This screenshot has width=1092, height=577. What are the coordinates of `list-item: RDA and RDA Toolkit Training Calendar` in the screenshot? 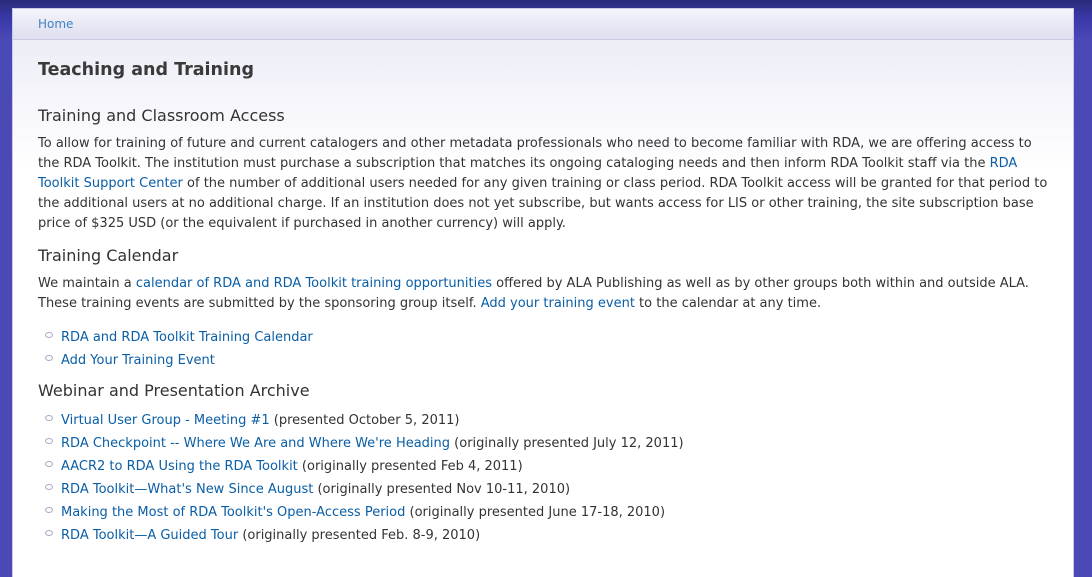 It's located at (546, 337).